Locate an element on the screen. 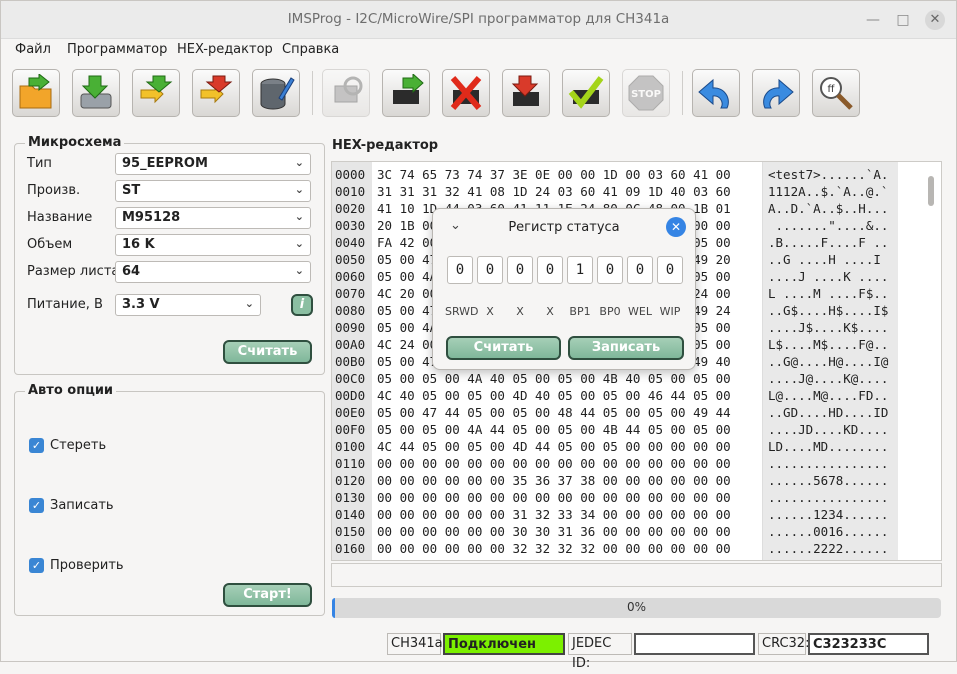  hex-address: 0070 is located at coordinates (350, 293).